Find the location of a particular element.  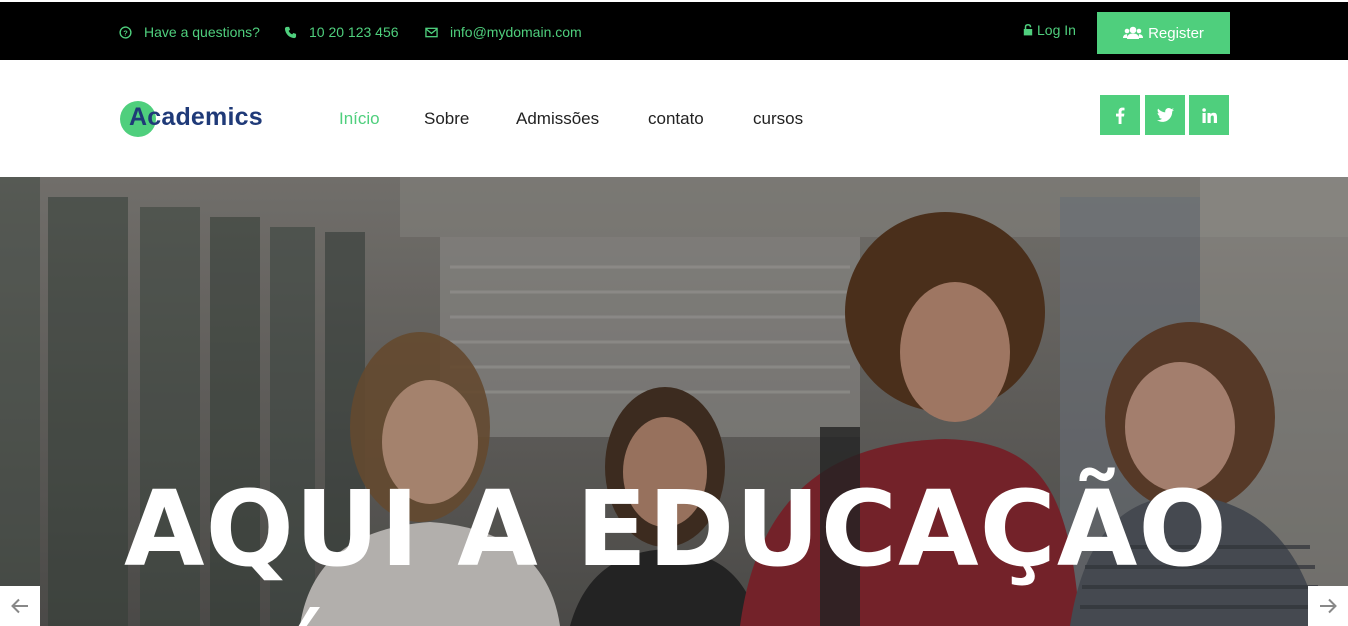

users-icon is located at coordinates (1133, 32).